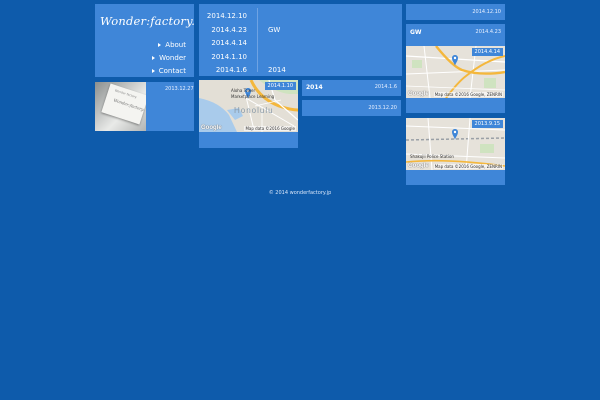  What do you see at coordinates (253, 96) in the screenshot?
I see `map-place-label: Marketplace Learning` at bounding box center [253, 96].